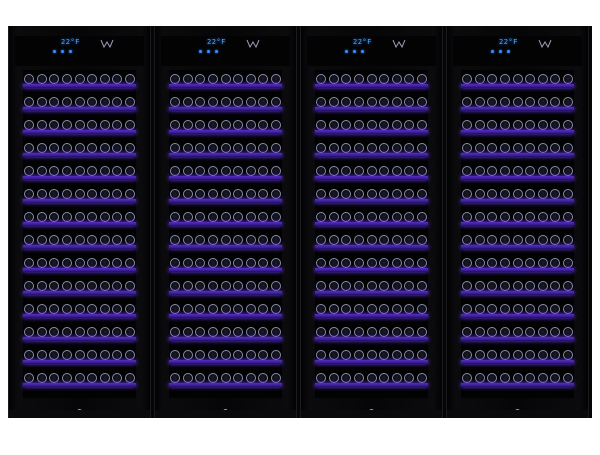 The width and height of the screenshot is (600, 455). What do you see at coordinates (517, 414) in the screenshot?
I see `base-kickplate` at bounding box center [517, 414].